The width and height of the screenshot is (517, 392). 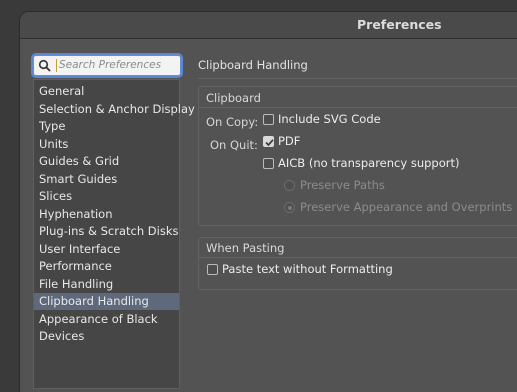 I want to click on sidebar-item-type: Type, so click(x=106, y=126).